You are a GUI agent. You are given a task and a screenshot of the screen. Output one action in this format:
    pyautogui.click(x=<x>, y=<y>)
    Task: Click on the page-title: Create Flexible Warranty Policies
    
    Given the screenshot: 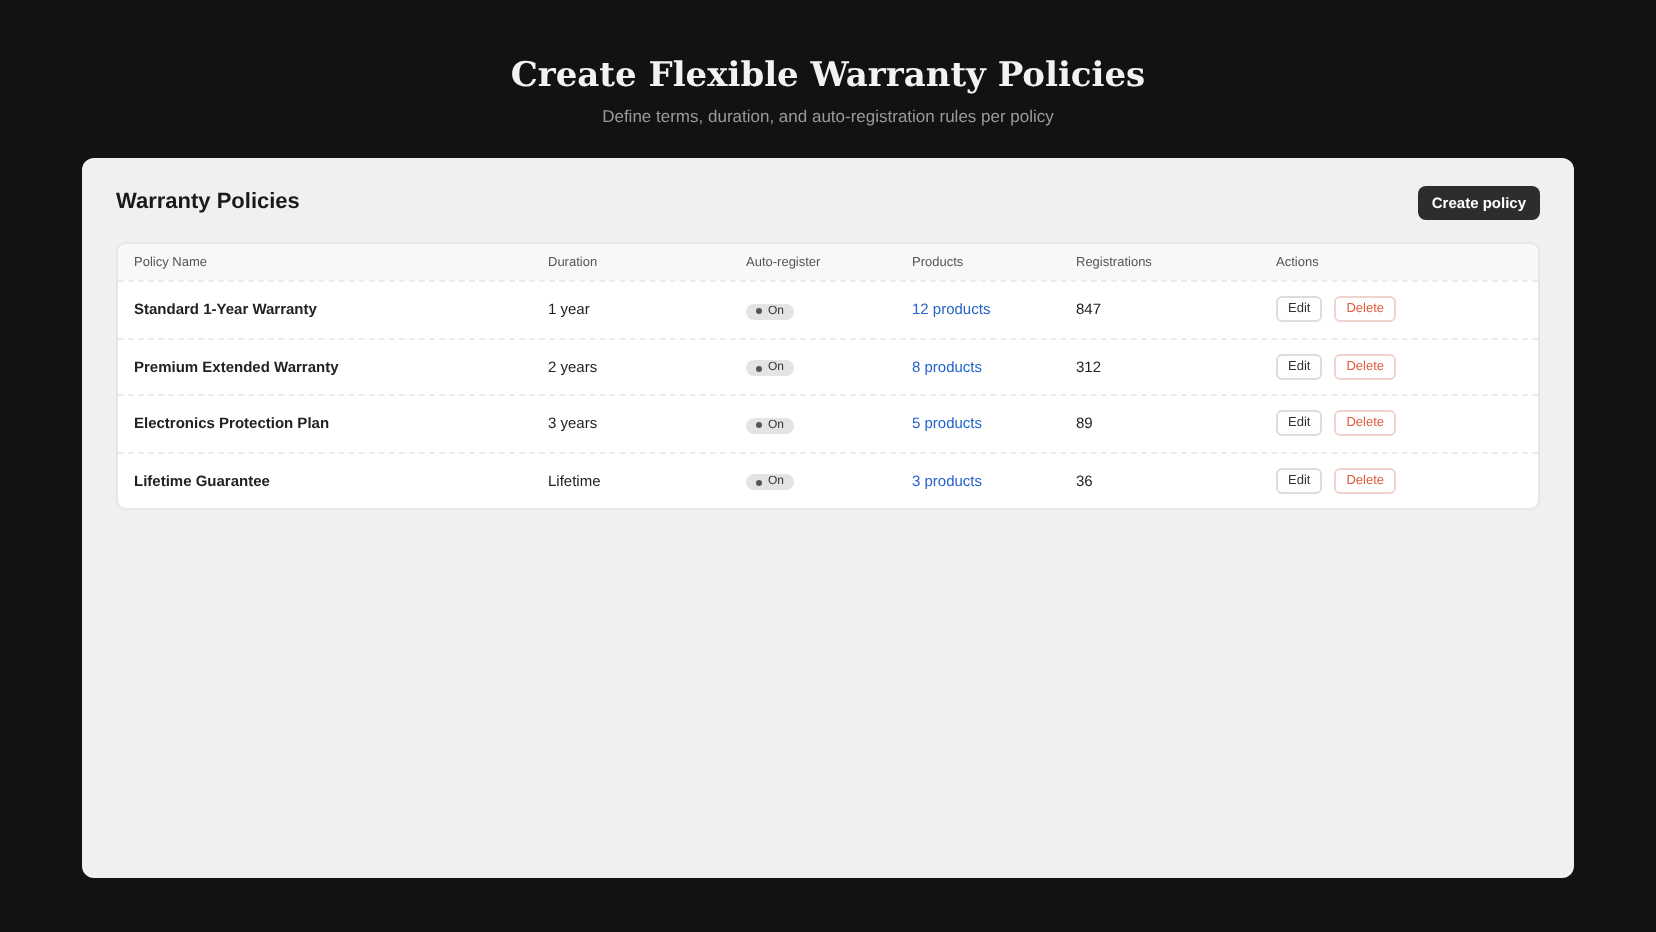 What is the action you would take?
    pyautogui.click(x=828, y=77)
    